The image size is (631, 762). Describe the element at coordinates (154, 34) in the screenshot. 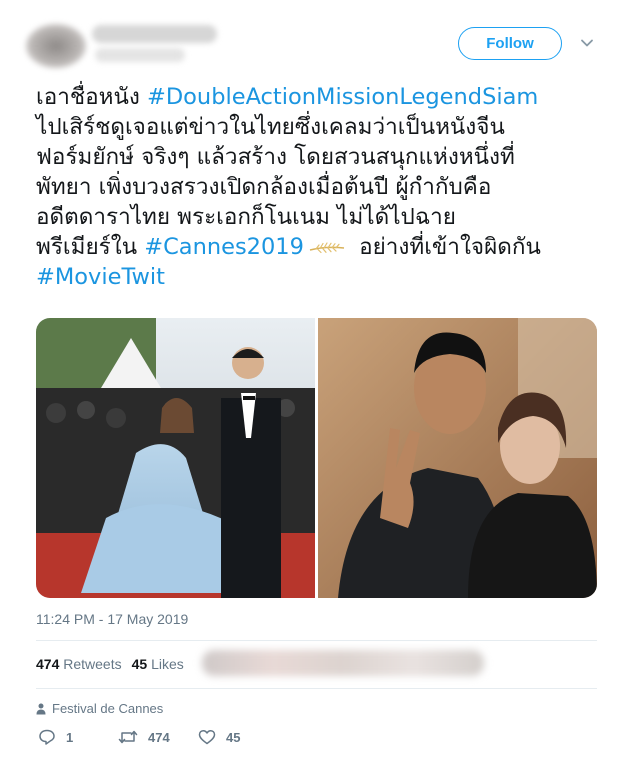

I see `display-name-redacted` at that location.